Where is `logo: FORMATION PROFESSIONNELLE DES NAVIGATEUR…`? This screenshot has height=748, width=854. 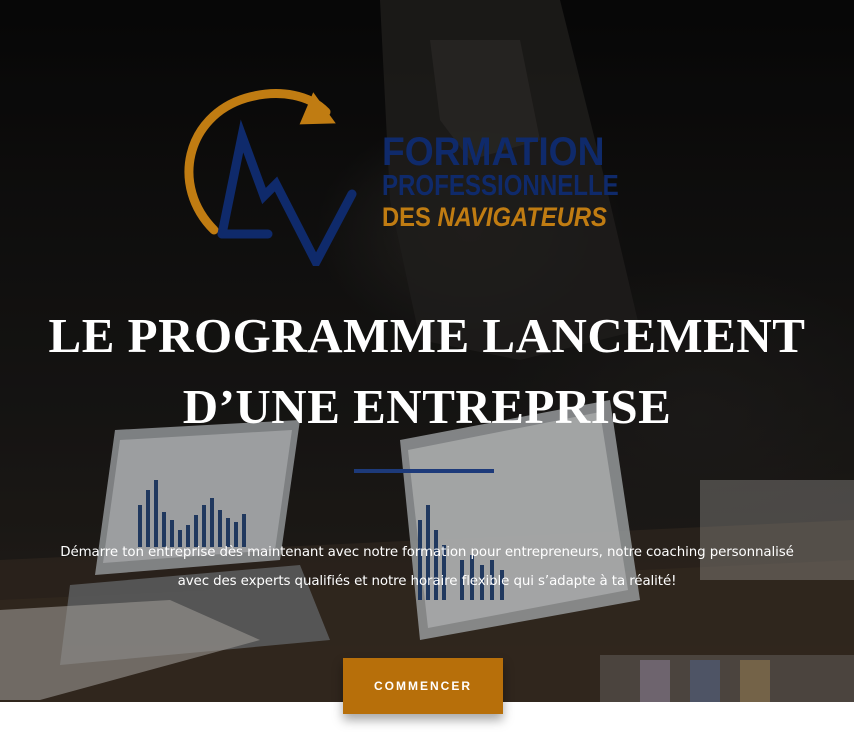 logo: FORMATION PROFESSIONNELLE DES NAVIGATEUR… is located at coordinates (426, 176).